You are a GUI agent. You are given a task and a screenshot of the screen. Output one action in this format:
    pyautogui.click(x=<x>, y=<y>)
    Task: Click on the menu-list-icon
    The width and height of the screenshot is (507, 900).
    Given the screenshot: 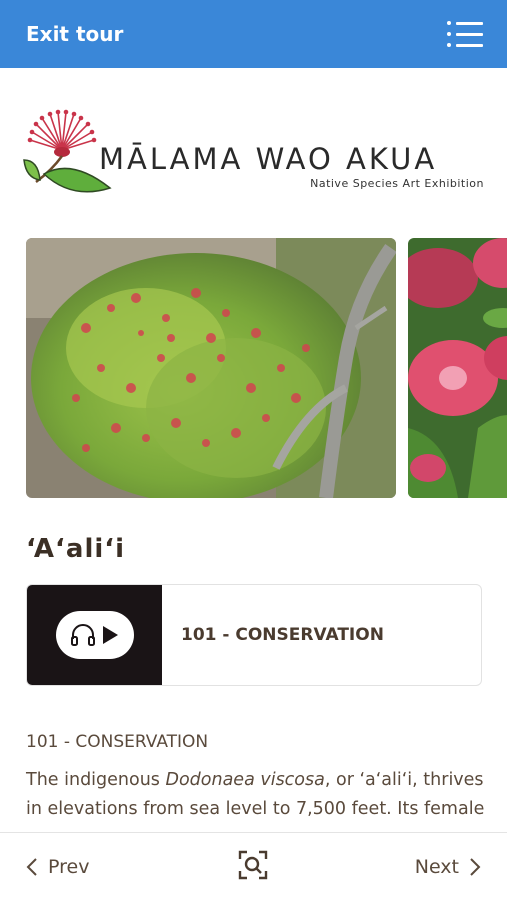 What is the action you would take?
    pyautogui.click(x=465, y=34)
    